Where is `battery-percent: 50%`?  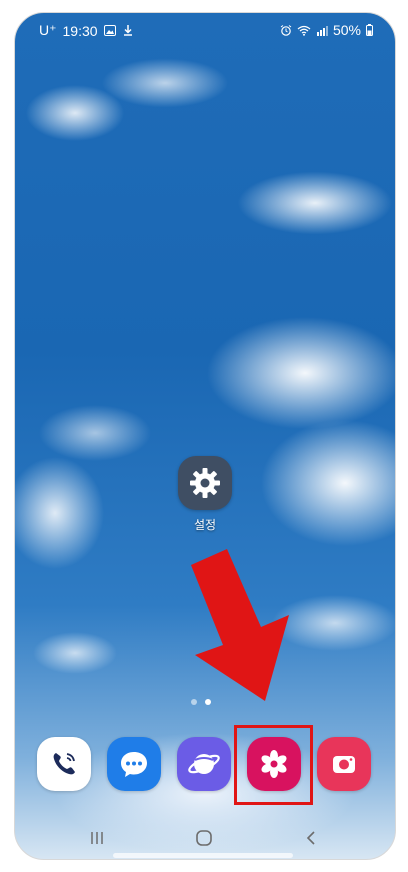
battery-percent: 50% is located at coordinates (346, 30).